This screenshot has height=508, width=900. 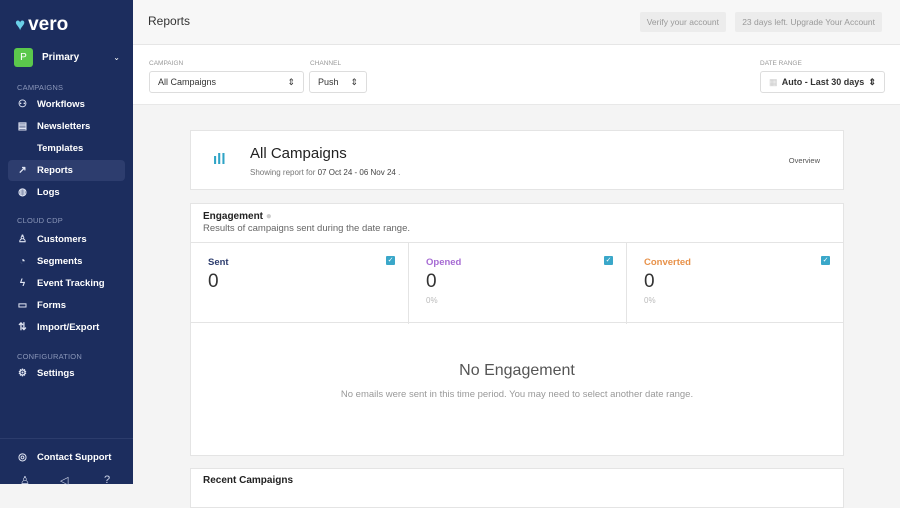 I want to click on date-range-label: DATE RANGE, so click(x=781, y=63).